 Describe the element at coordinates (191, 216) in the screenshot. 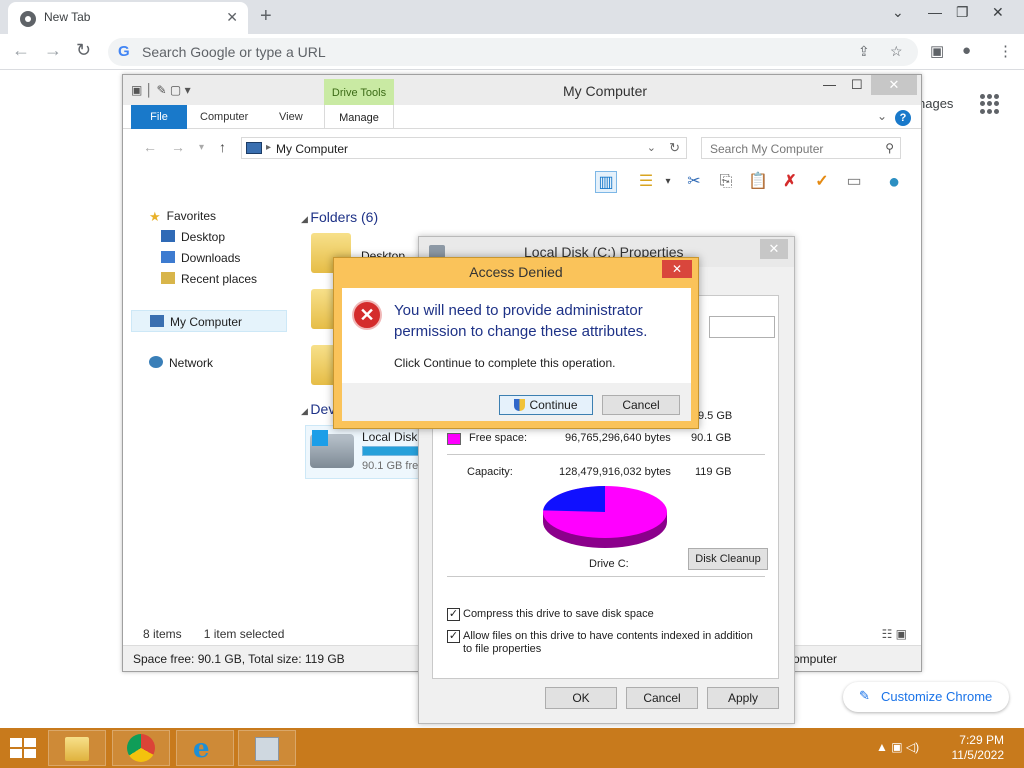

I see `nav-favorites-label: Favorites` at that location.